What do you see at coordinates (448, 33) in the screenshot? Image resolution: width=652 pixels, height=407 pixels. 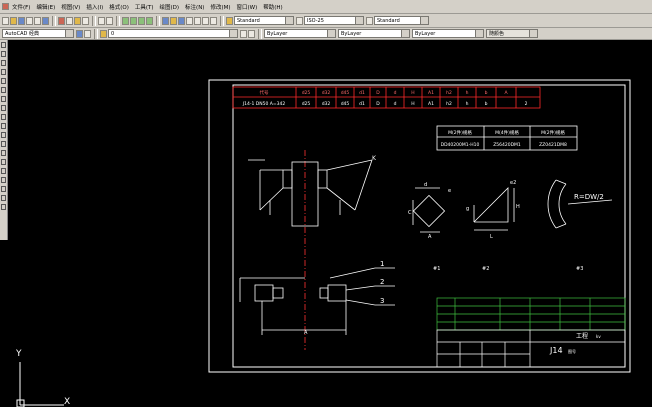 I see `lineweight-select: ByLayer` at bounding box center [448, 33].